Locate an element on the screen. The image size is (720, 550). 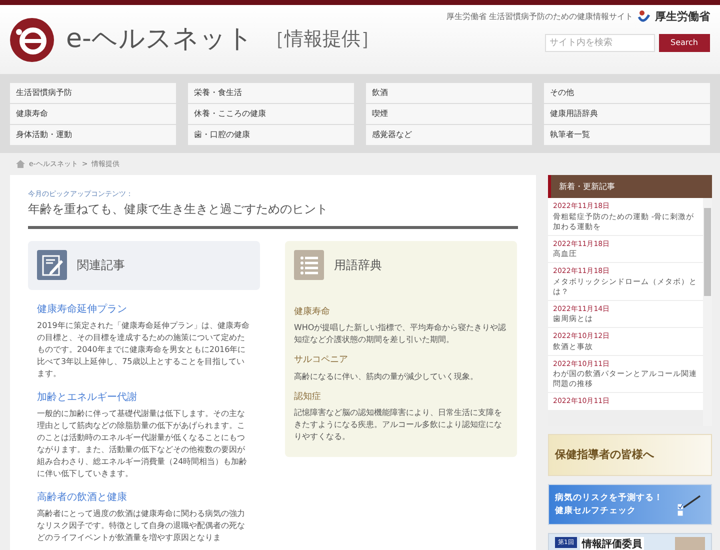
self-check-banner: 病気のリスクを予測する！ 健康セルフチェック is located at coordinates (630, 504).